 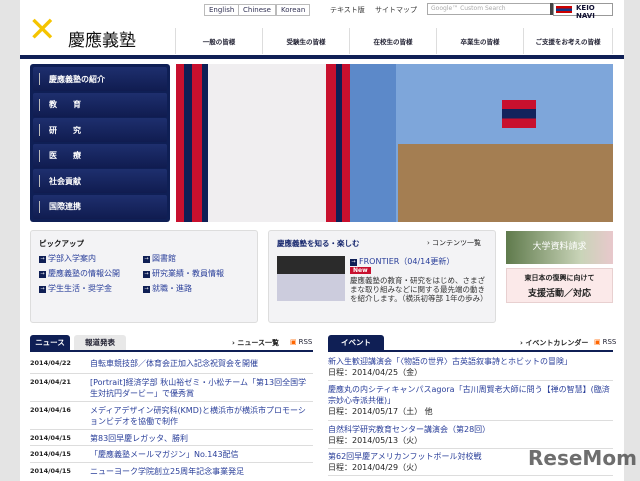 I want to click on flag-icon, so click(x=564, y=9).